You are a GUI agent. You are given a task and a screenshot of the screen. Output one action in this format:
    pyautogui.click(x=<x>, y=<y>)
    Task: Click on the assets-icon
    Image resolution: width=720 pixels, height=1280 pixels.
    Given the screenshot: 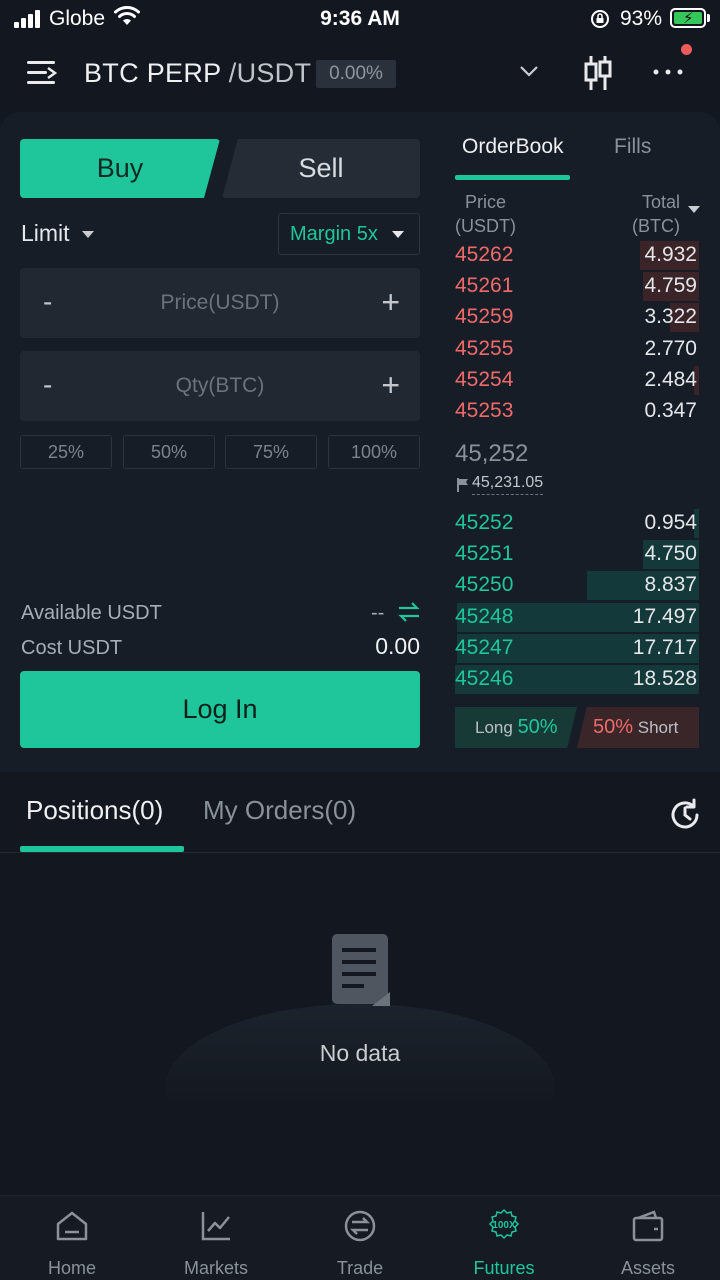 What is the action you would take?
    pyautogui.click(x=648, y=1226)
    